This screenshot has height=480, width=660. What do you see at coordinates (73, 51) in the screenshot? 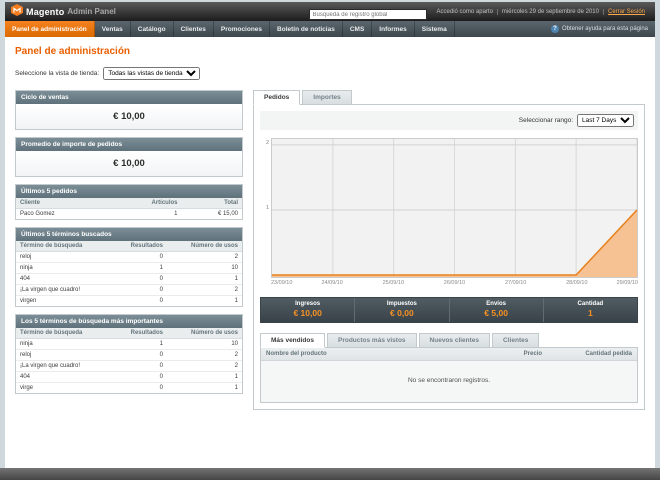
I see `page-title: Panel de administración` at bounding box center [73, 51].